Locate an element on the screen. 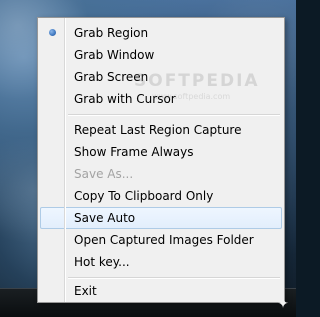 Image resolution: width=320 pixels, height=317 pixels. menu-item-show-frame-always: Show Frame Always is located at coordinates (161, 152).